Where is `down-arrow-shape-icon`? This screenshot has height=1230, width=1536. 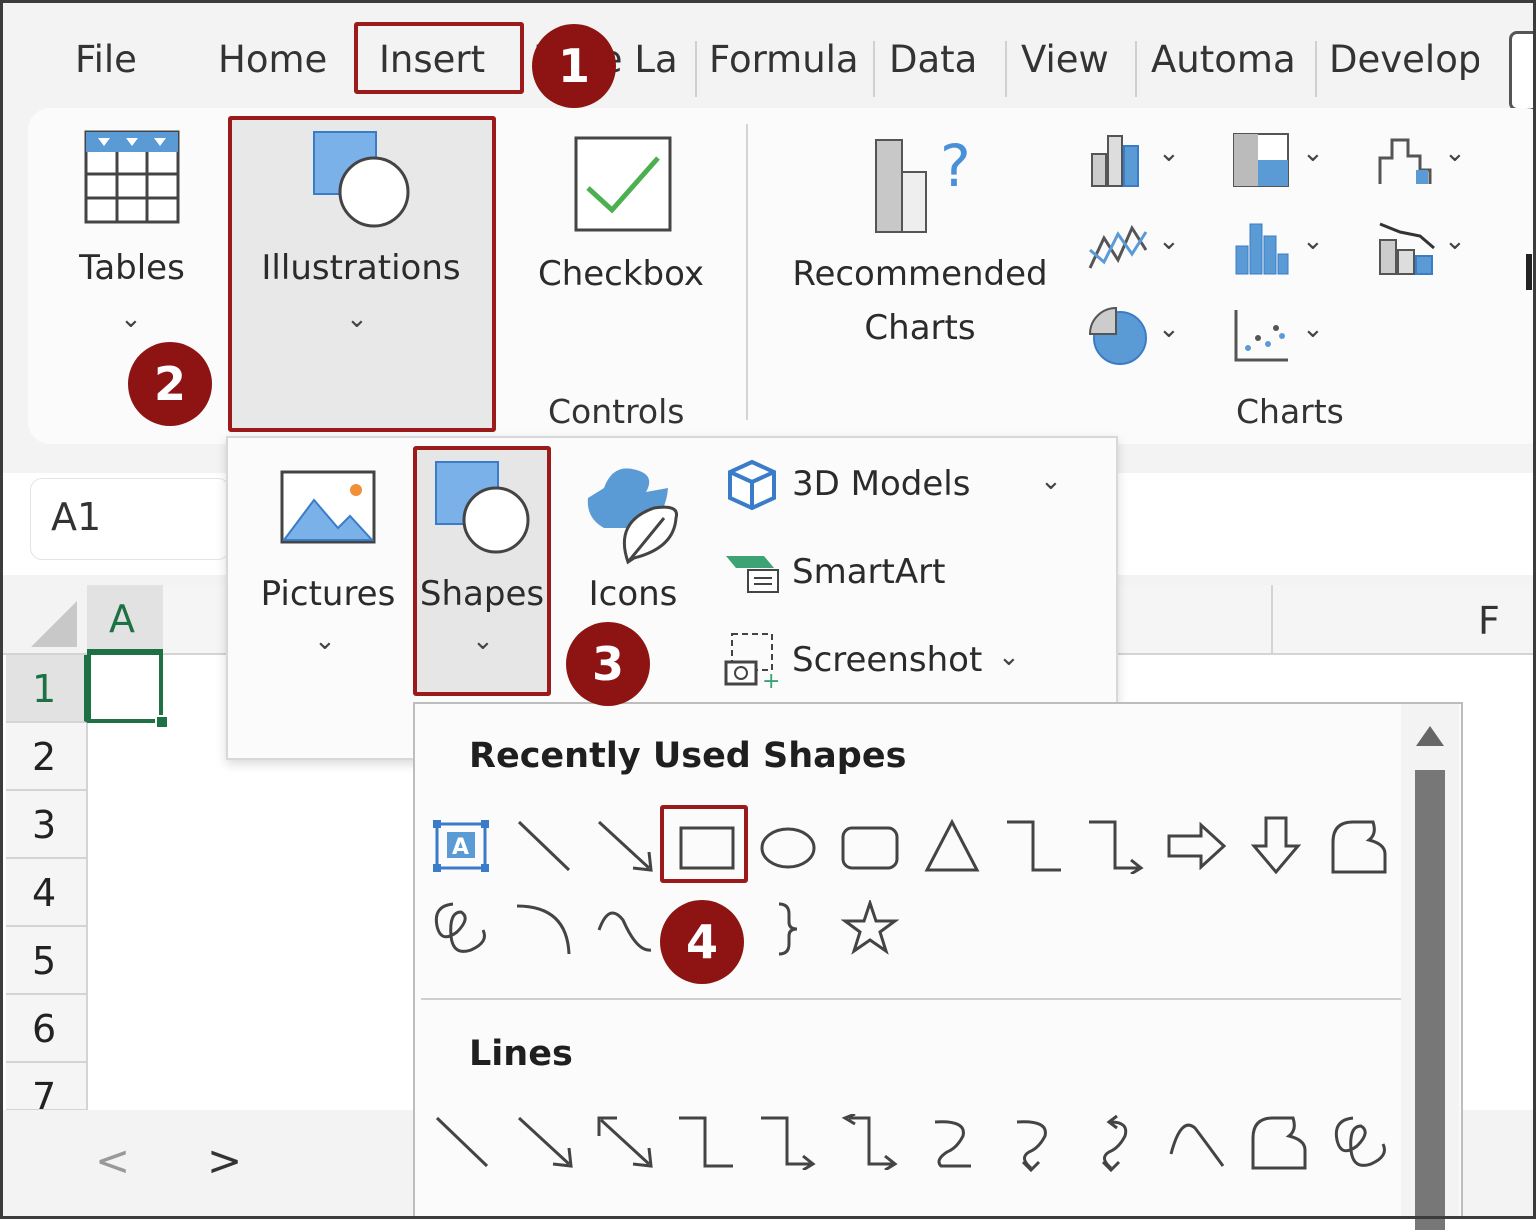 down-arrow-shape-icon is located at coordinates (1276, 845).